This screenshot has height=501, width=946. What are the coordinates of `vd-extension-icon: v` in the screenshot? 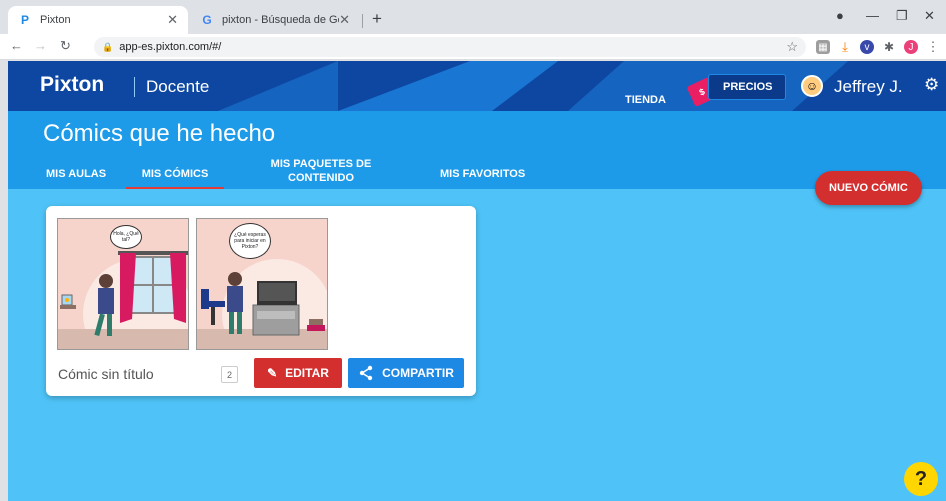 It's located at (867, 47).